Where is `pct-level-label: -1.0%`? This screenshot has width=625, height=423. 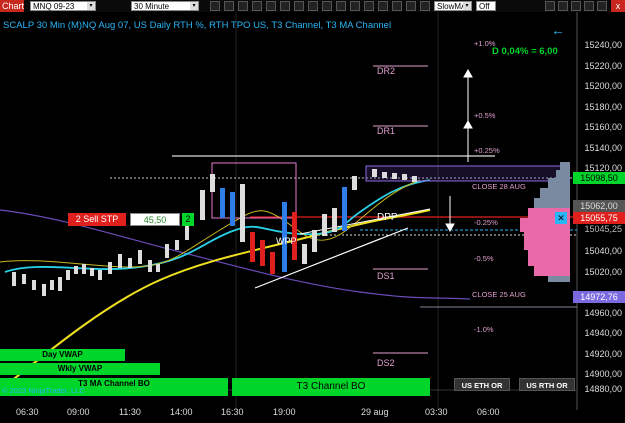
pct-level-label: -1.0% is located at coordinates (484, 329).